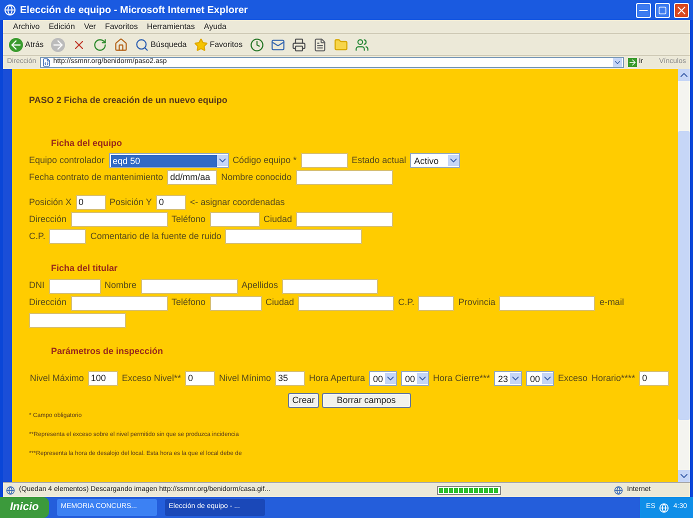 Image resolution: width=693 pixels, height=518 pixels. Describe the element at coordinates (684, 75) in the screenshot. I see `scroll-up-icon` at that location.